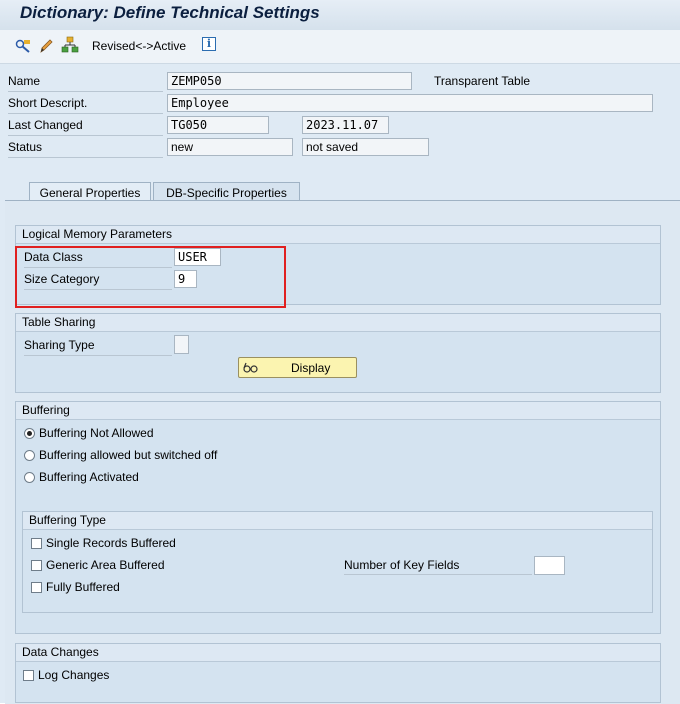  I want to click on checkbox-generic-area, so click(36, 565).